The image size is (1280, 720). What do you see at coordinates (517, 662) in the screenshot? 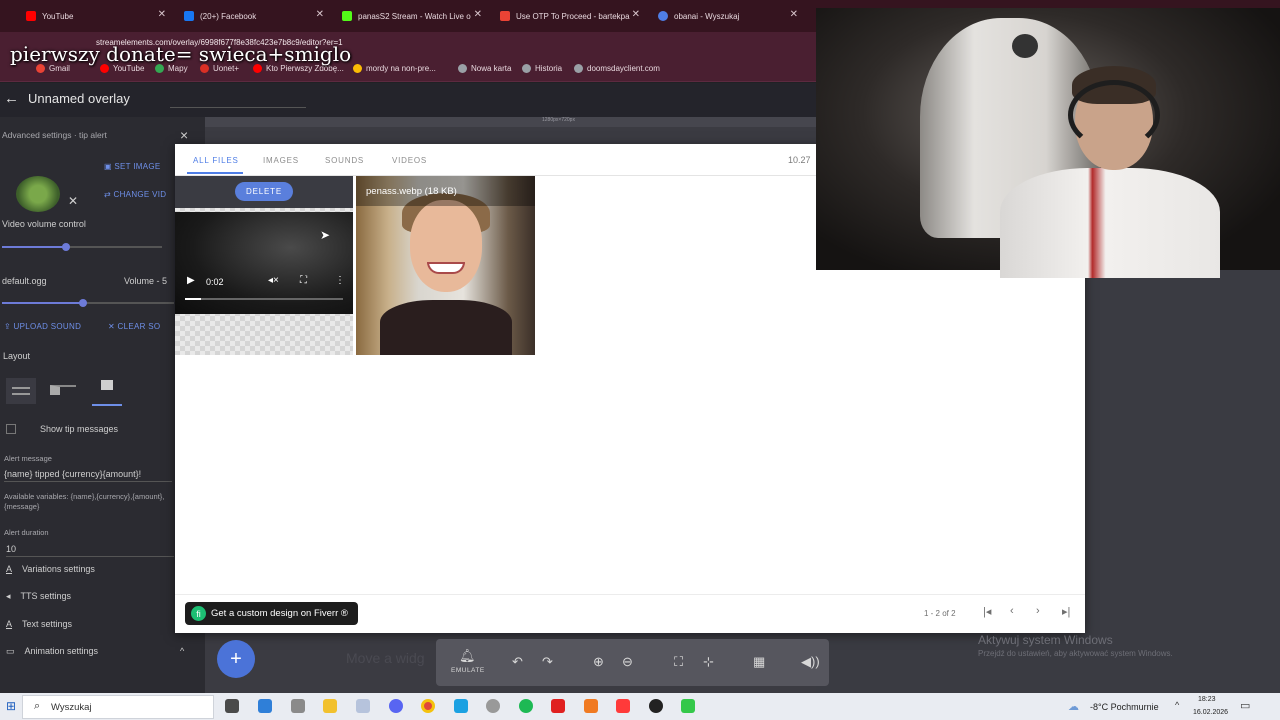
I see `undo-icon: ↶` at bounding box center [517, 662].